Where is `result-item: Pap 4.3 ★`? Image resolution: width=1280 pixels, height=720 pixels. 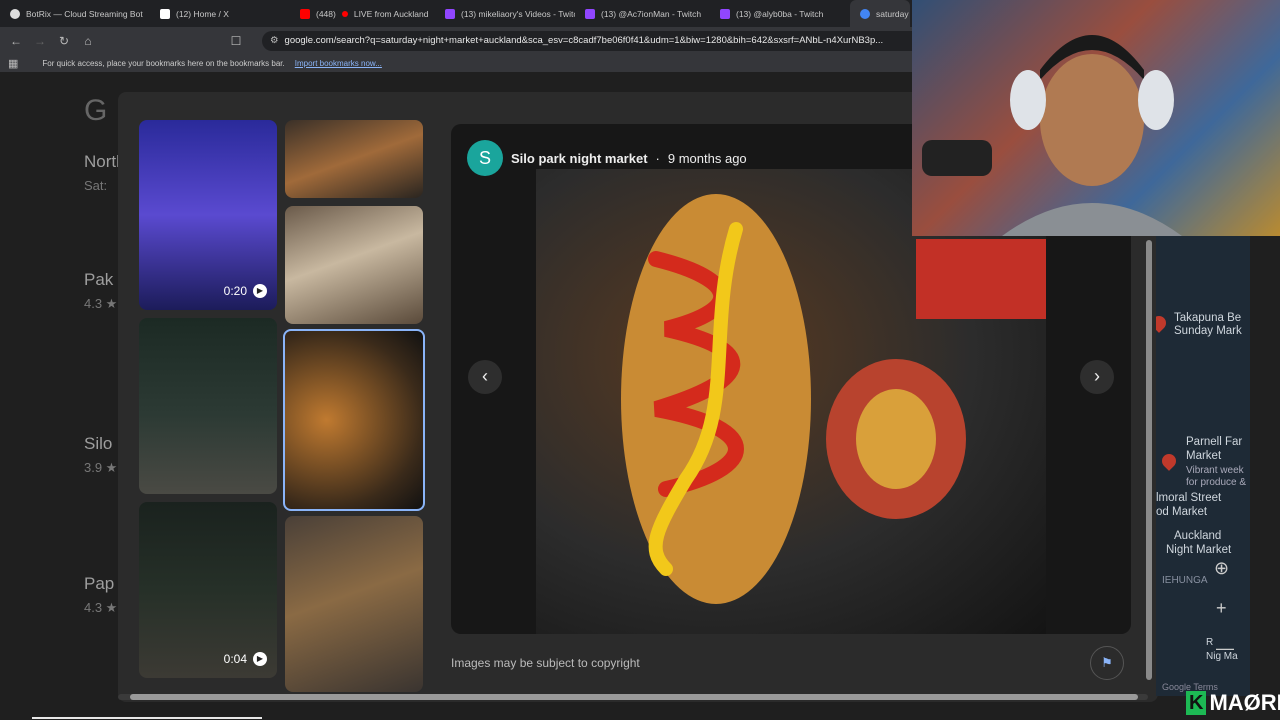 result-item: Pap 4.3 ★ is located at coordinates (100, 595).